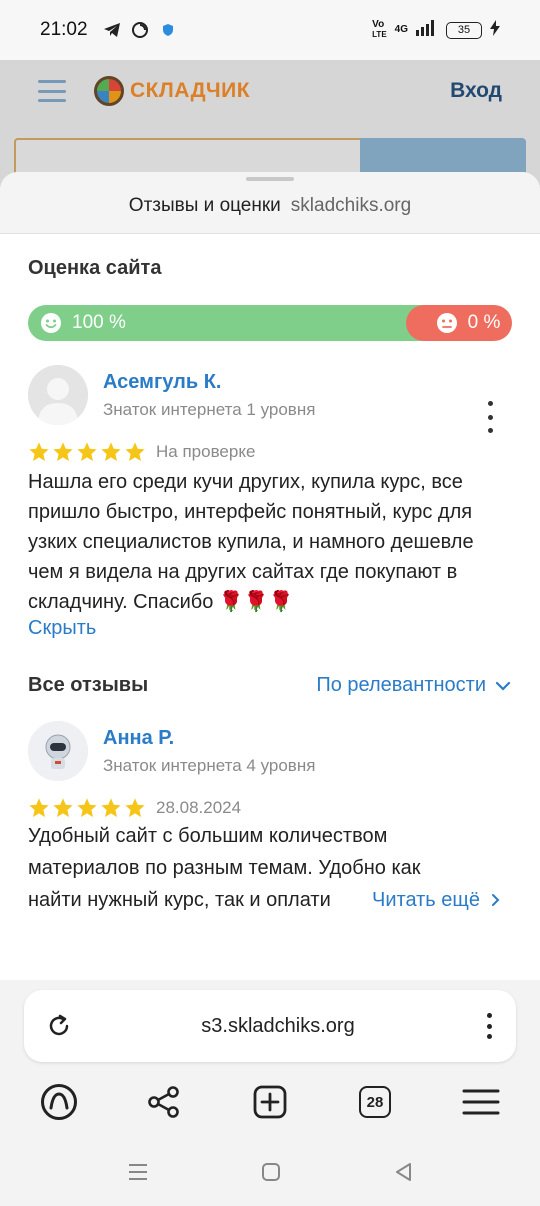  I want to click on positive-percent: 100 %, so click(99, 322).